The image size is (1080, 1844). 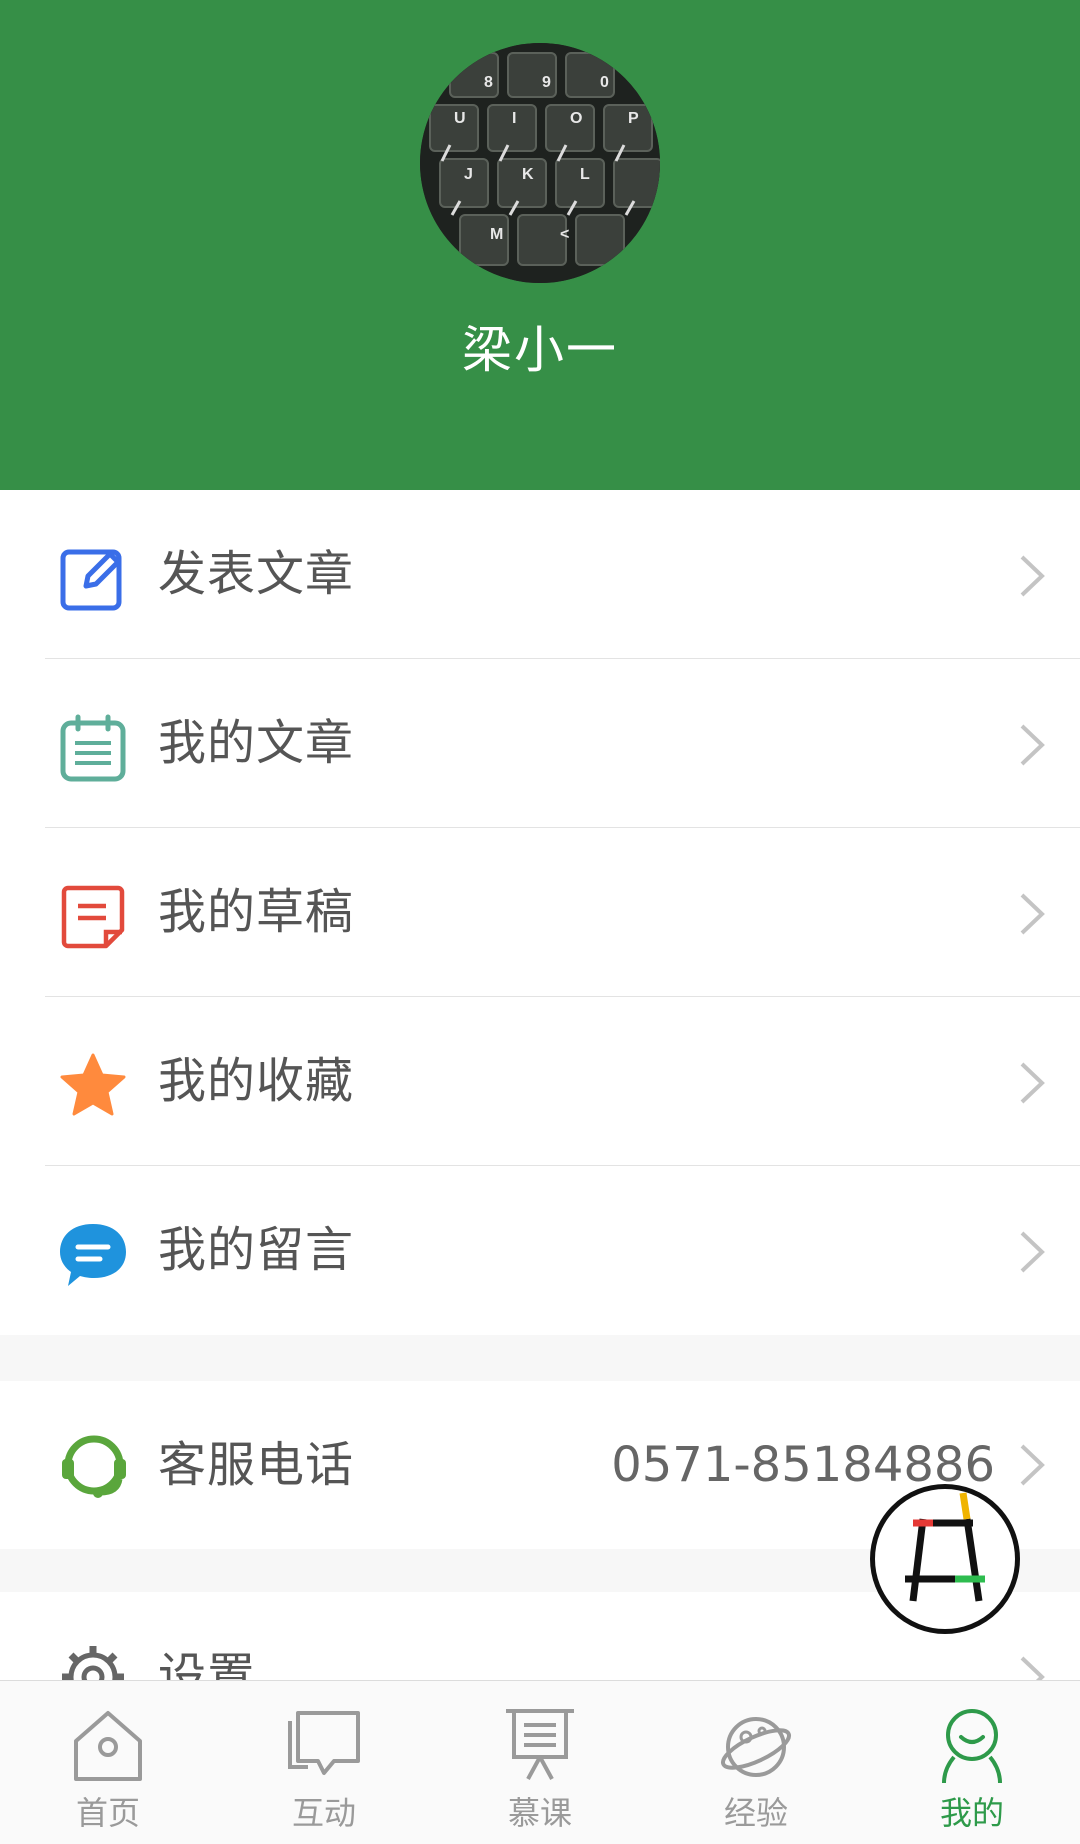 What do you see at coordinates (514, 118) in the screenshot?
I see `svg-text: I` at bounding box center [514, 118].